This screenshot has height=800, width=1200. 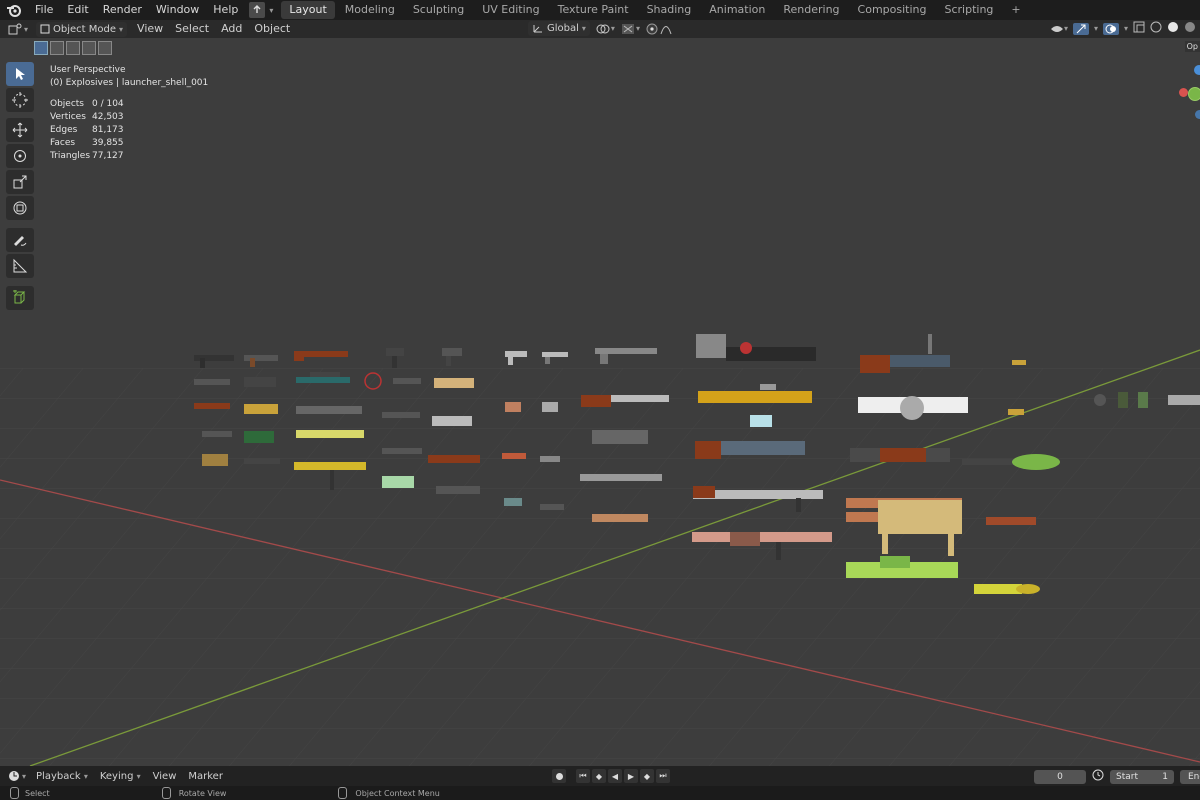 I want to click on gizmo-x-axis, so click(x=1183, y=92).